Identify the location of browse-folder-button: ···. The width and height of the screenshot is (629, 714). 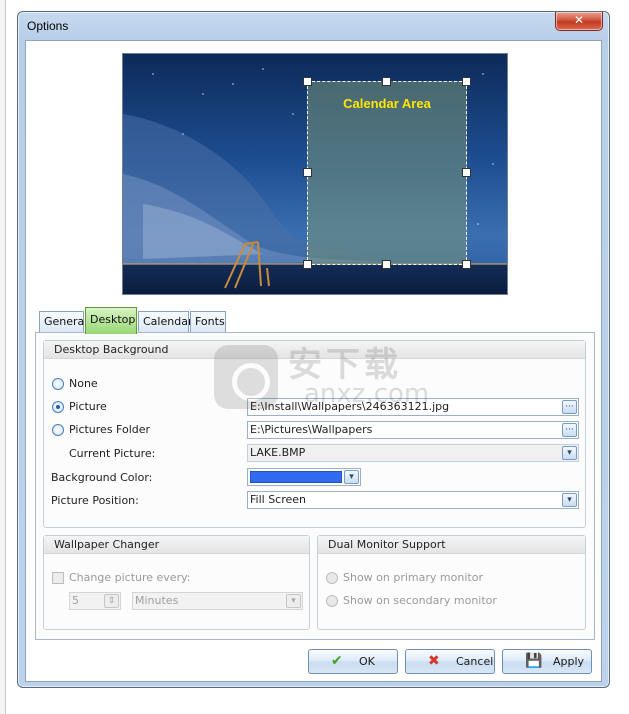
(569, 430).